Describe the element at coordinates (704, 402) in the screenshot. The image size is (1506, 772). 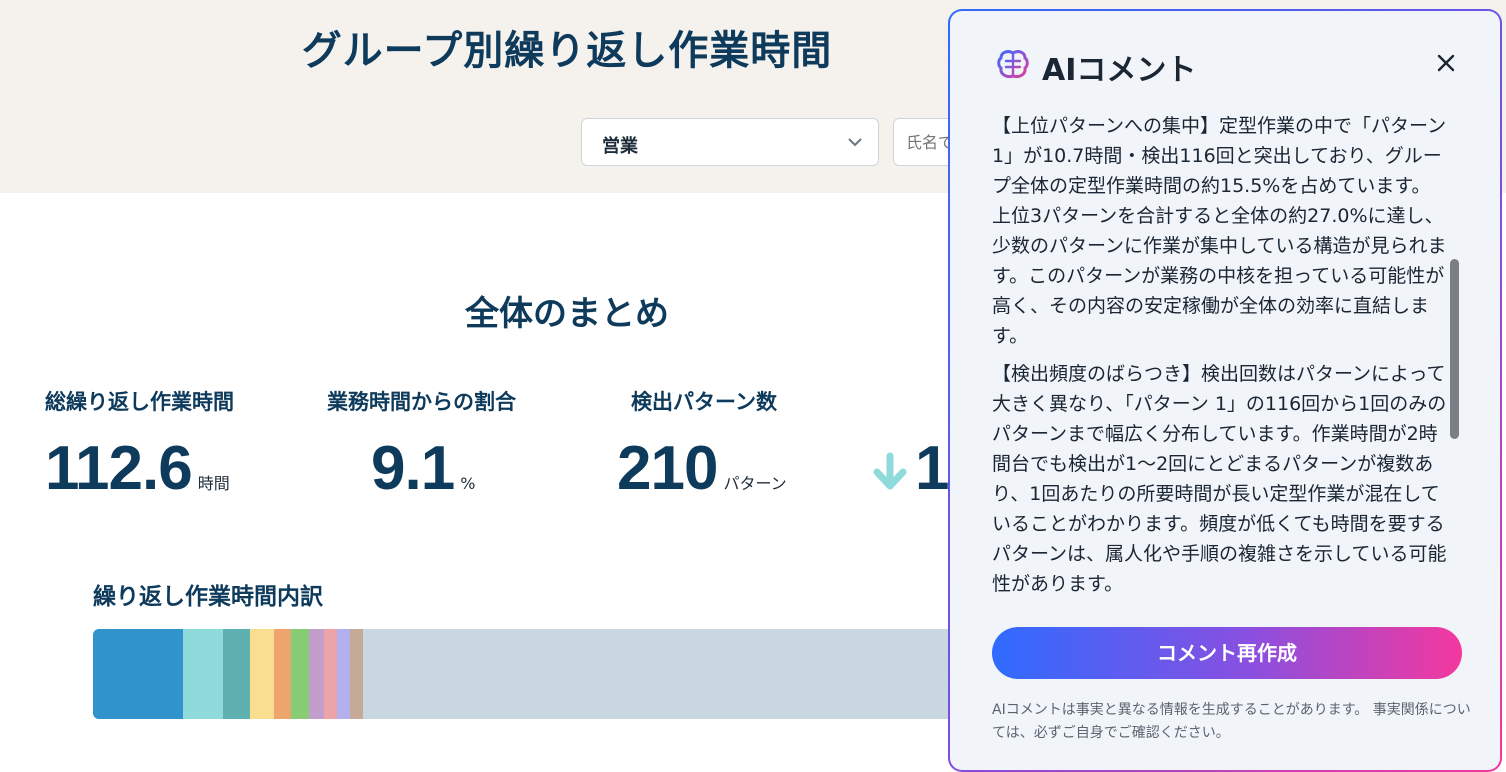
I see `metric-label: 検出パターン数` at that location.